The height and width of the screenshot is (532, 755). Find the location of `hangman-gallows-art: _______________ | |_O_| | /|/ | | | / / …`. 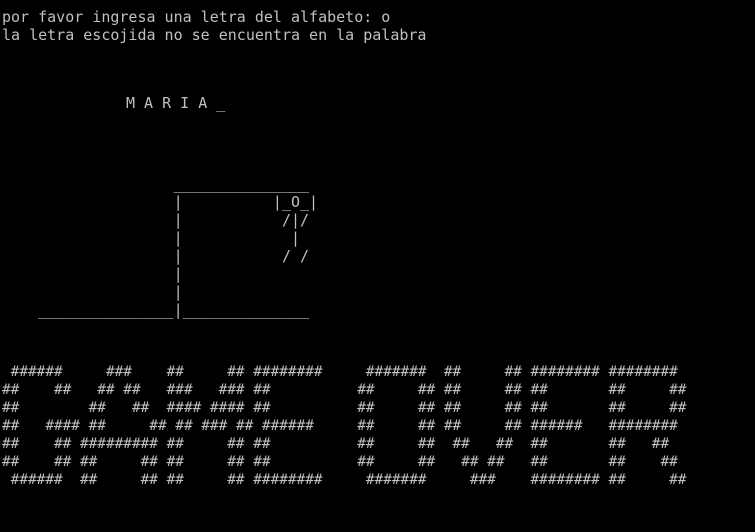

hangman-gallows-art: _______________ | |_O_| | /|/ | | | / / … is located at coordinates (178, 247).